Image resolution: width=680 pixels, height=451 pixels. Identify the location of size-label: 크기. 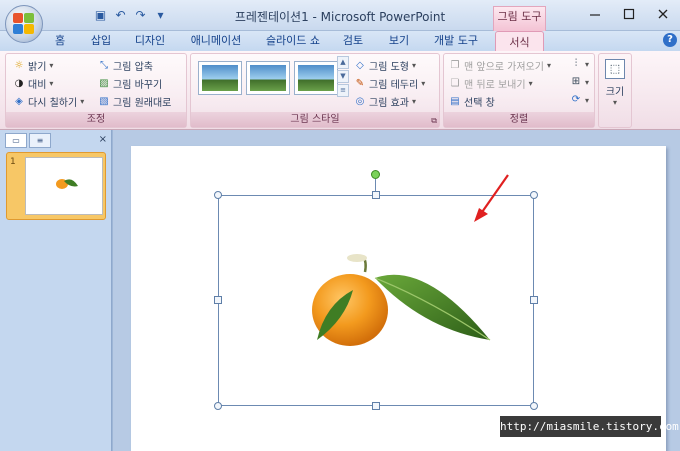
(615, 92).